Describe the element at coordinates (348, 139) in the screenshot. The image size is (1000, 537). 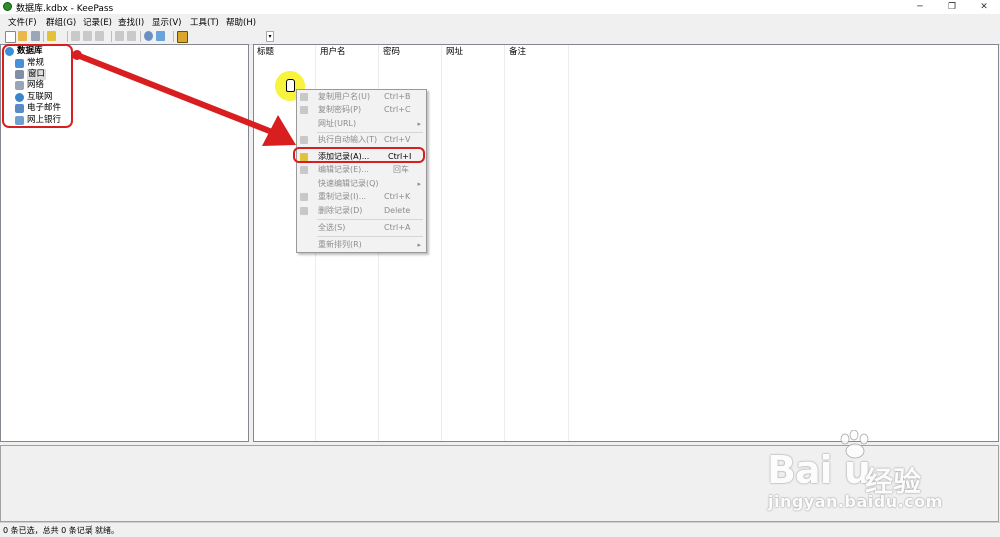
I see `ctx-label: 执行自动输入(T)` at that location.